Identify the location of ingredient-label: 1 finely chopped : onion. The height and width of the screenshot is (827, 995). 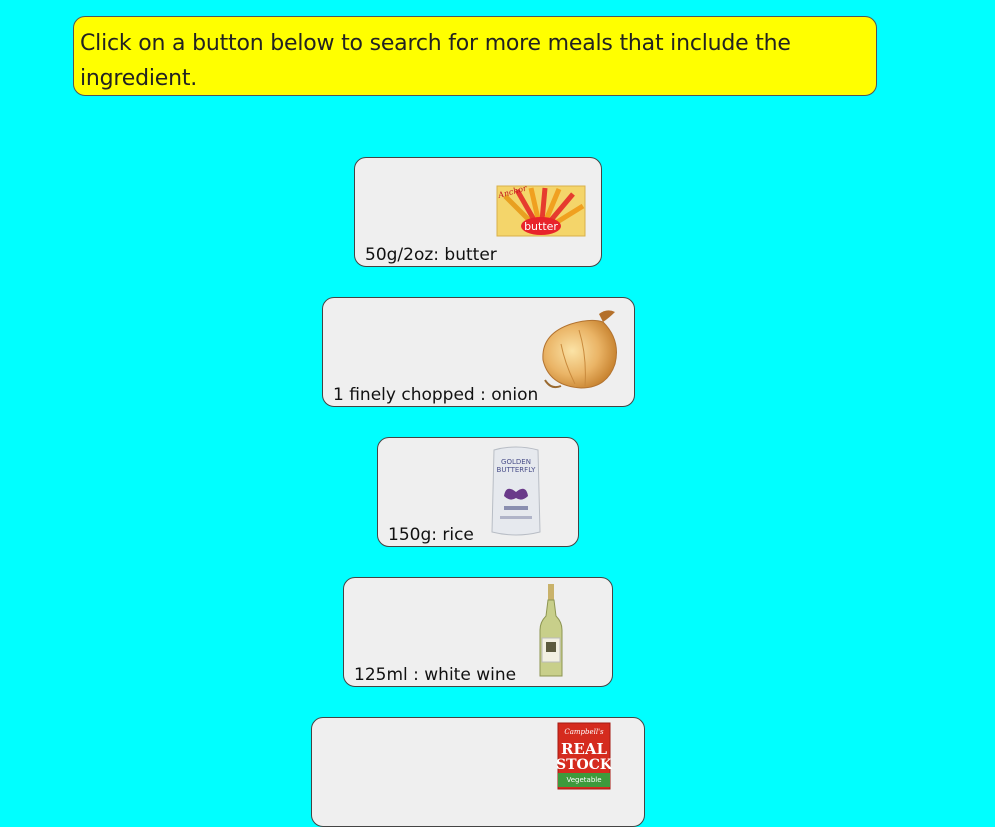
(436, 395).